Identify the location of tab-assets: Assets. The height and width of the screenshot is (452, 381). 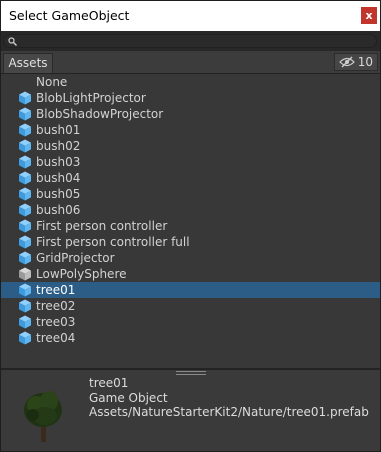
(28, 63).